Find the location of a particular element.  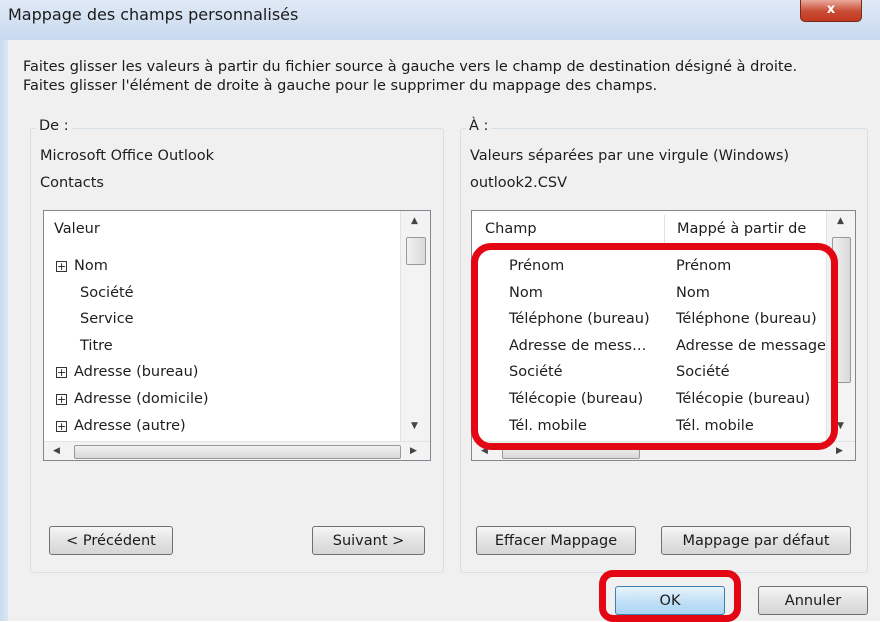

next-button: Suivant > is located at coordinates (368, 540).